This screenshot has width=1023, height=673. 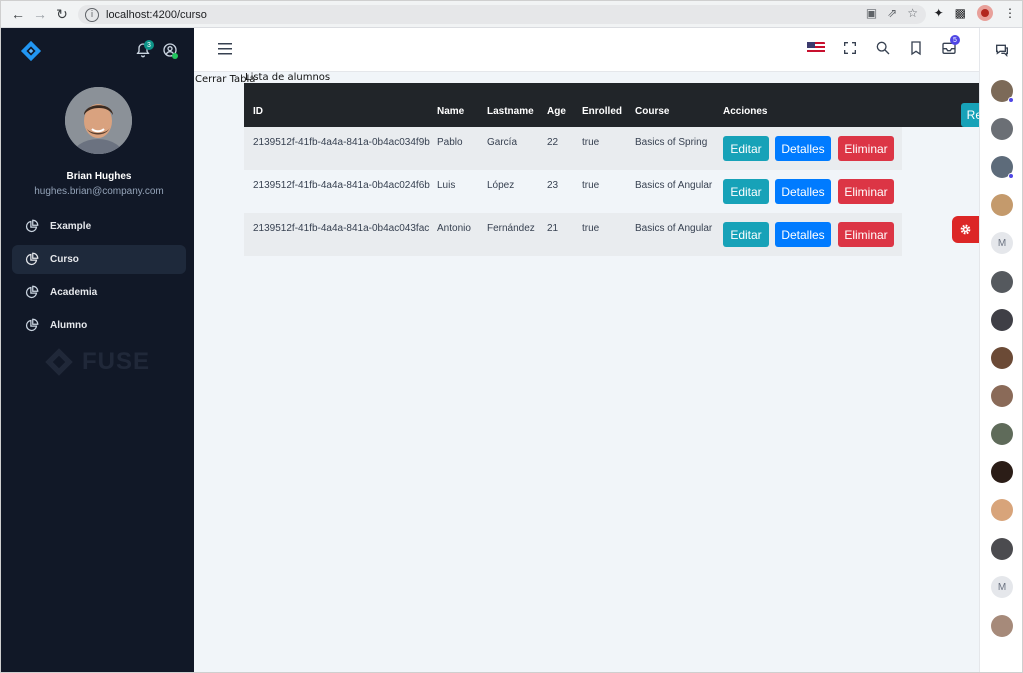 What do you see at coordinates (1002, 50) in the screenshot?
I see `chat-icon` at bounding box center [1002, 50].